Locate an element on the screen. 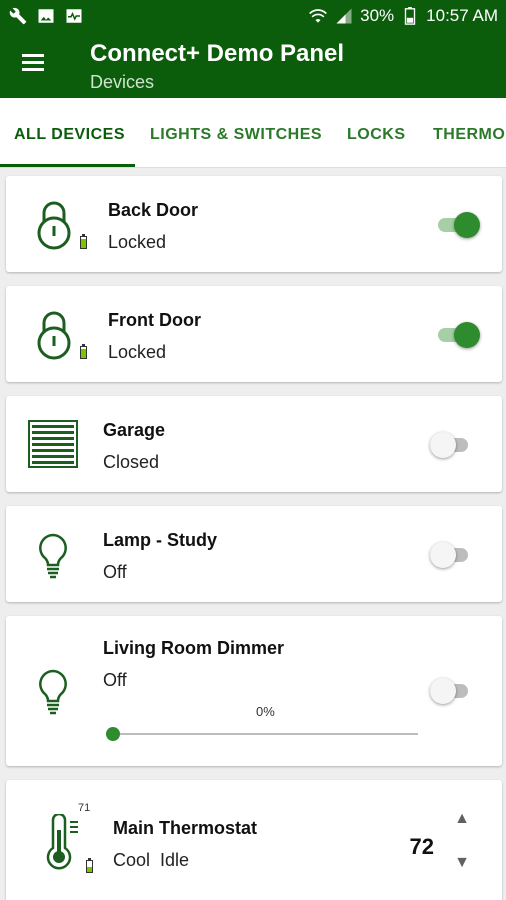 Image resolution: width=506 pixels, height=900 pixels. thermostat-setpoint: 72 is located at coordinates (421, 846).